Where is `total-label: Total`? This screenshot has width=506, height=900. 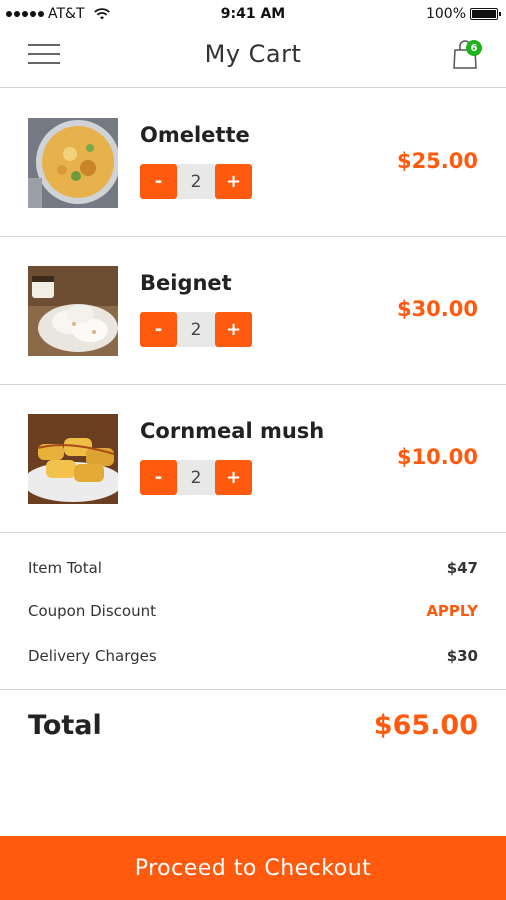 total-label: Total is located at coordinates (65, 725).